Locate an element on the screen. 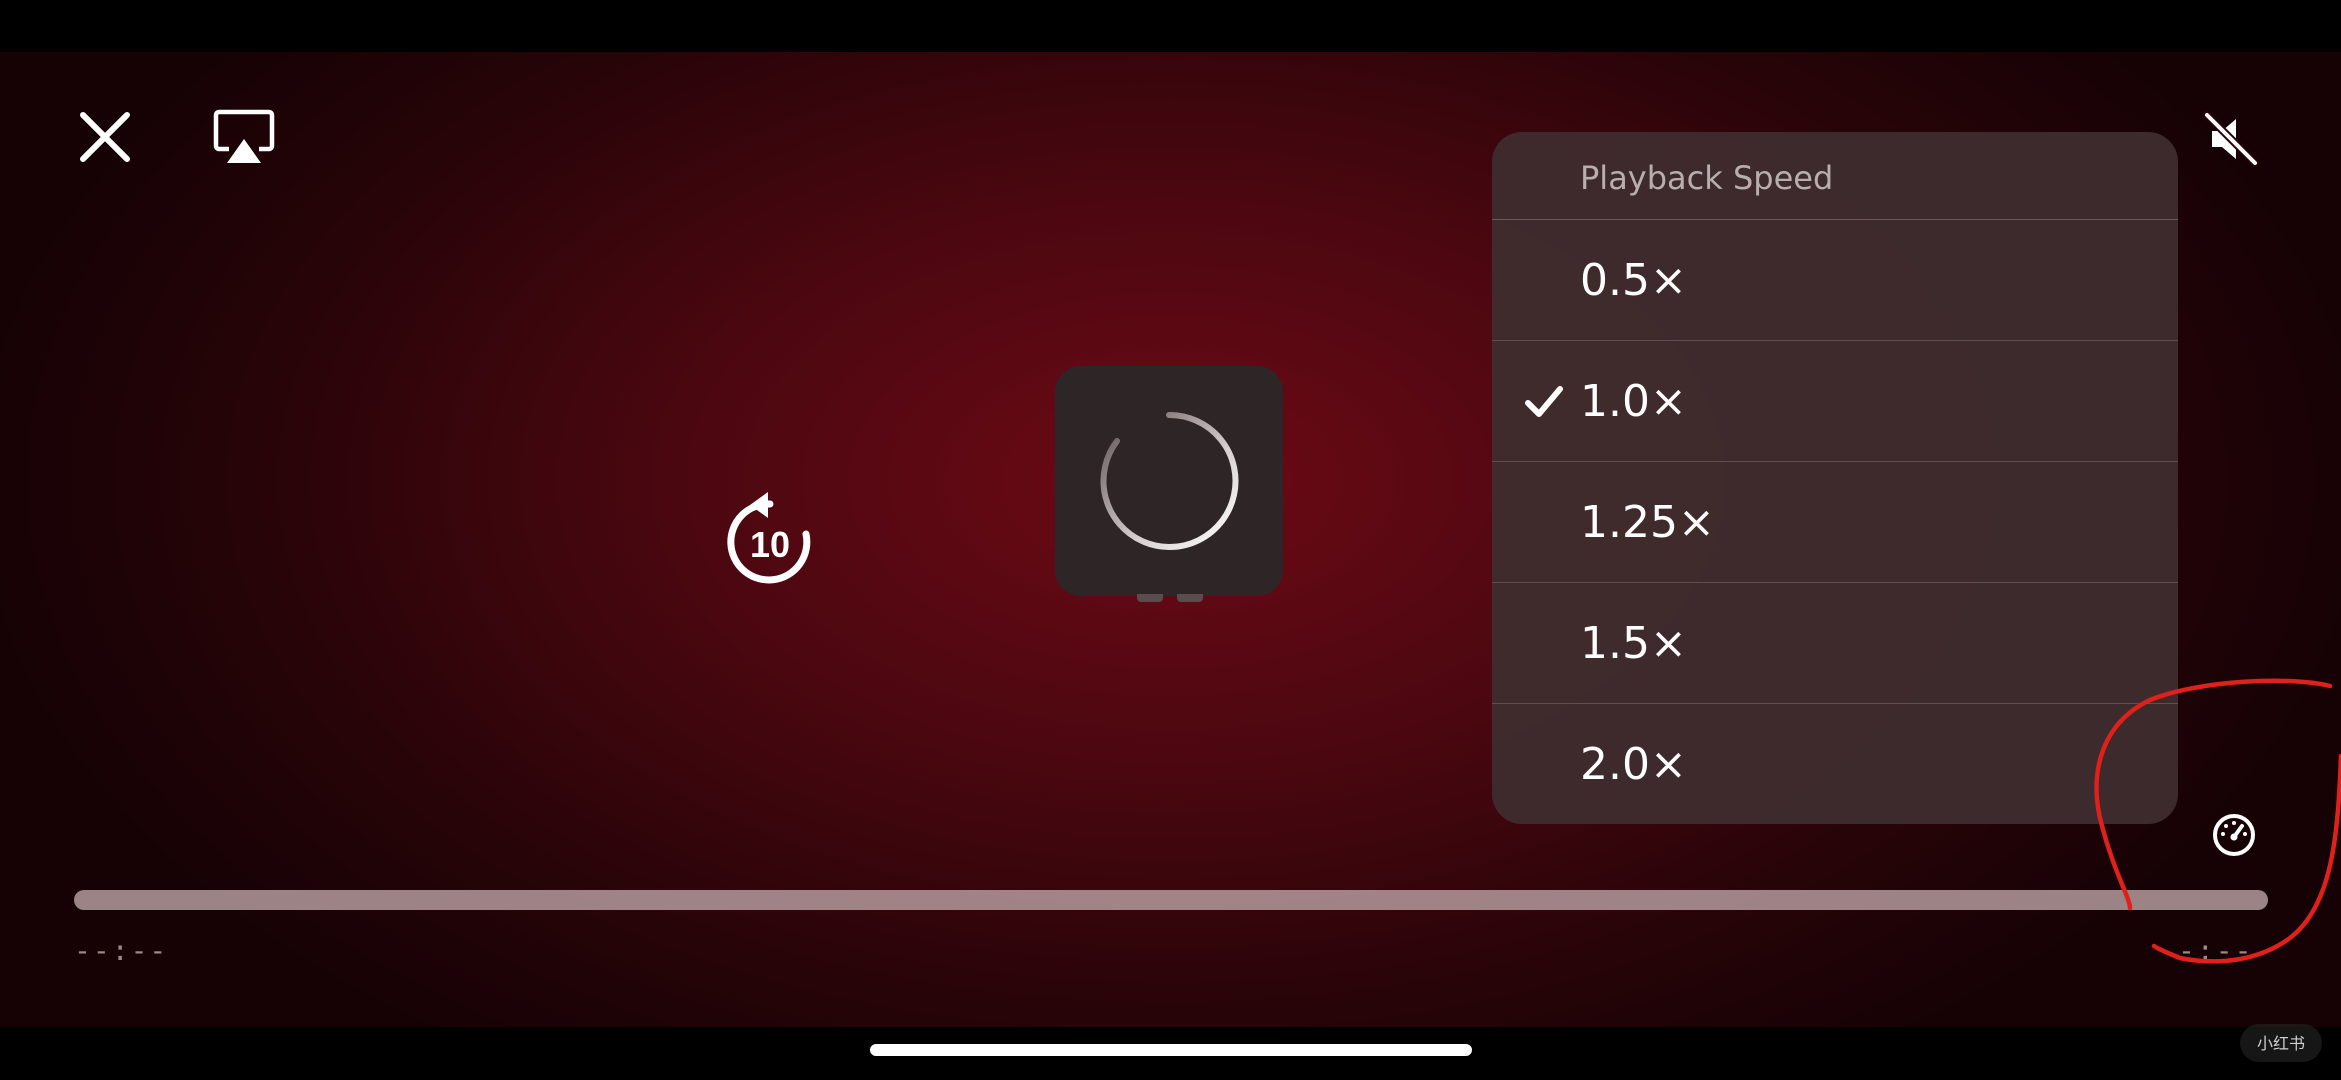 The height and width of the screenshot is (1080, 2341). mute-button is located at coordinates (2231, 139).